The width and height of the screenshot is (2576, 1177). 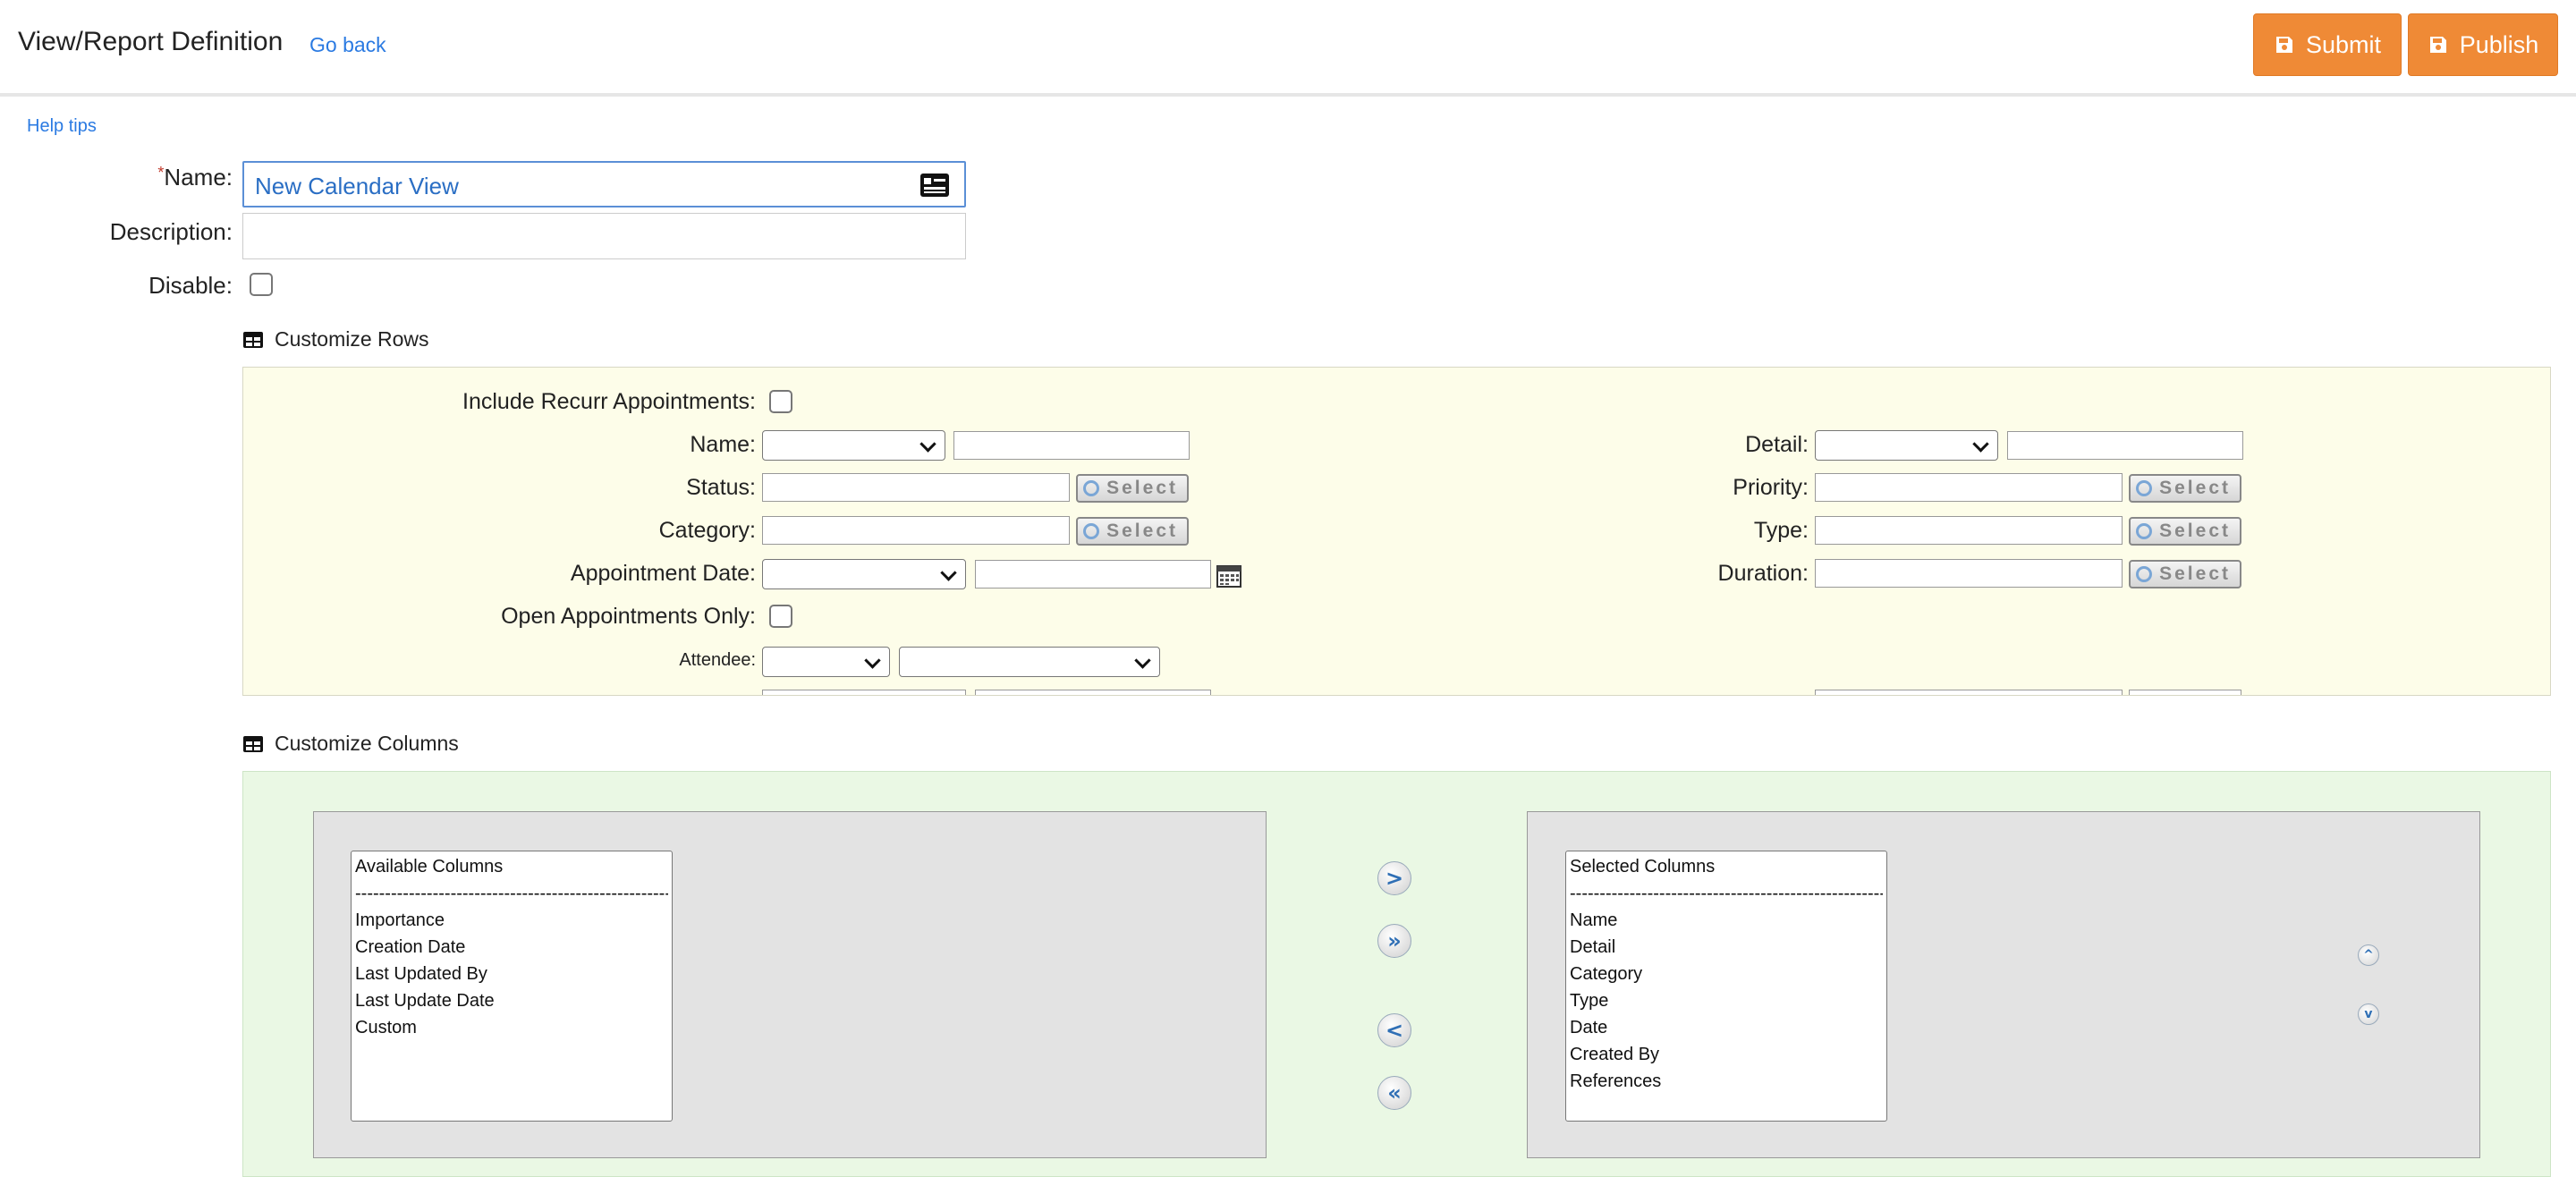 What do you see at coordinates (1394, 1030) in the screenshot?
I see `move-left-button: <` at bounding box center [1394, 1030].